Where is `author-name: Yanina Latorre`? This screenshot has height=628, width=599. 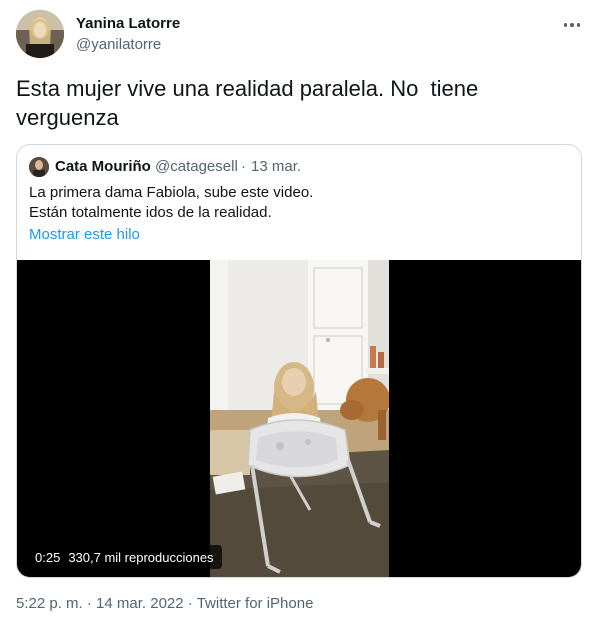
author-name: Yanina Latorre is located at coordinates (128, 23).